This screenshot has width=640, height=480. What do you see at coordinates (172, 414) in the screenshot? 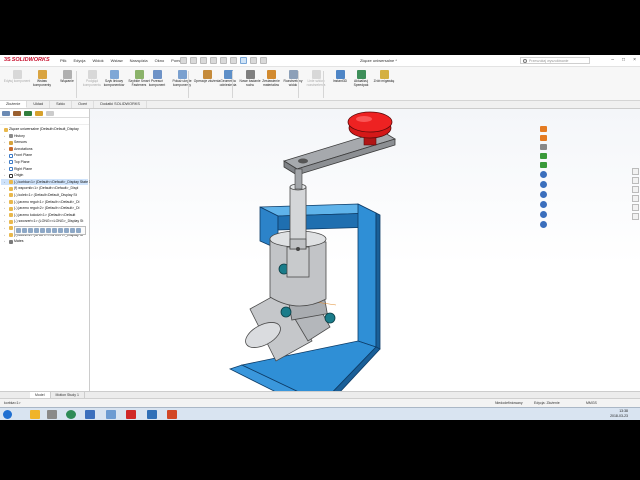
I see `powerpoint-taskbar-icon` at bounding box center [172, 414].